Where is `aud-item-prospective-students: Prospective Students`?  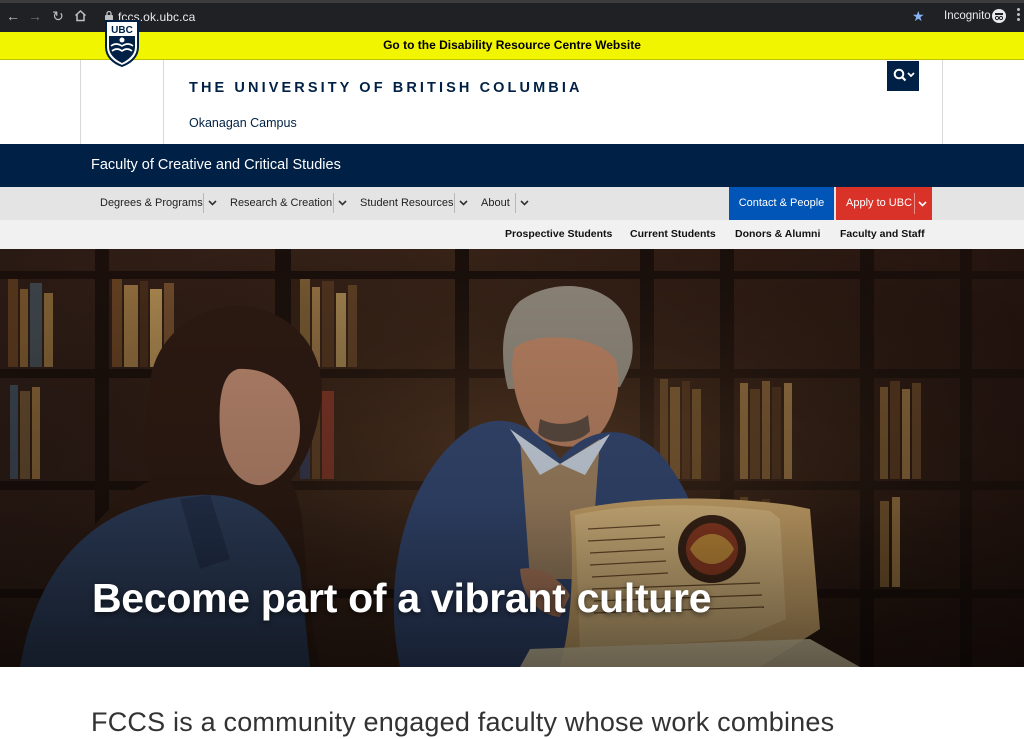
aud-item-prospective-students: Prospective Students is located at coordinates (558, 234).